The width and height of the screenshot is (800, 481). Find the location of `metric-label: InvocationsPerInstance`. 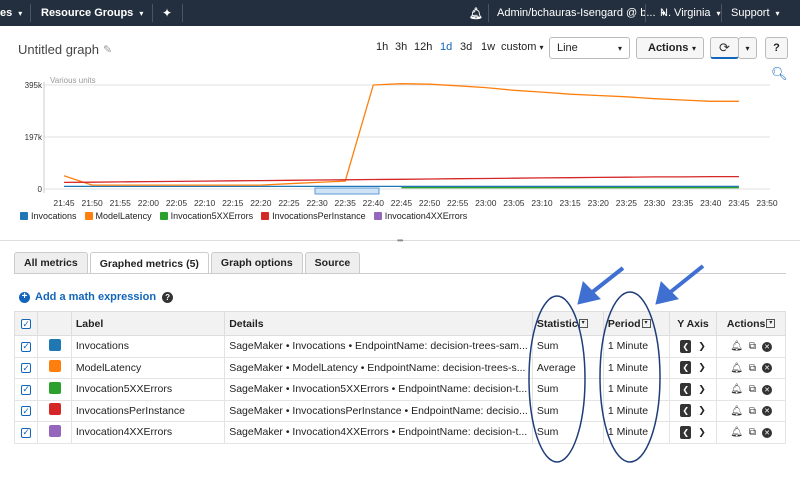

metric-label: InvocationsPerInstance is located at coordinates (148, 410).